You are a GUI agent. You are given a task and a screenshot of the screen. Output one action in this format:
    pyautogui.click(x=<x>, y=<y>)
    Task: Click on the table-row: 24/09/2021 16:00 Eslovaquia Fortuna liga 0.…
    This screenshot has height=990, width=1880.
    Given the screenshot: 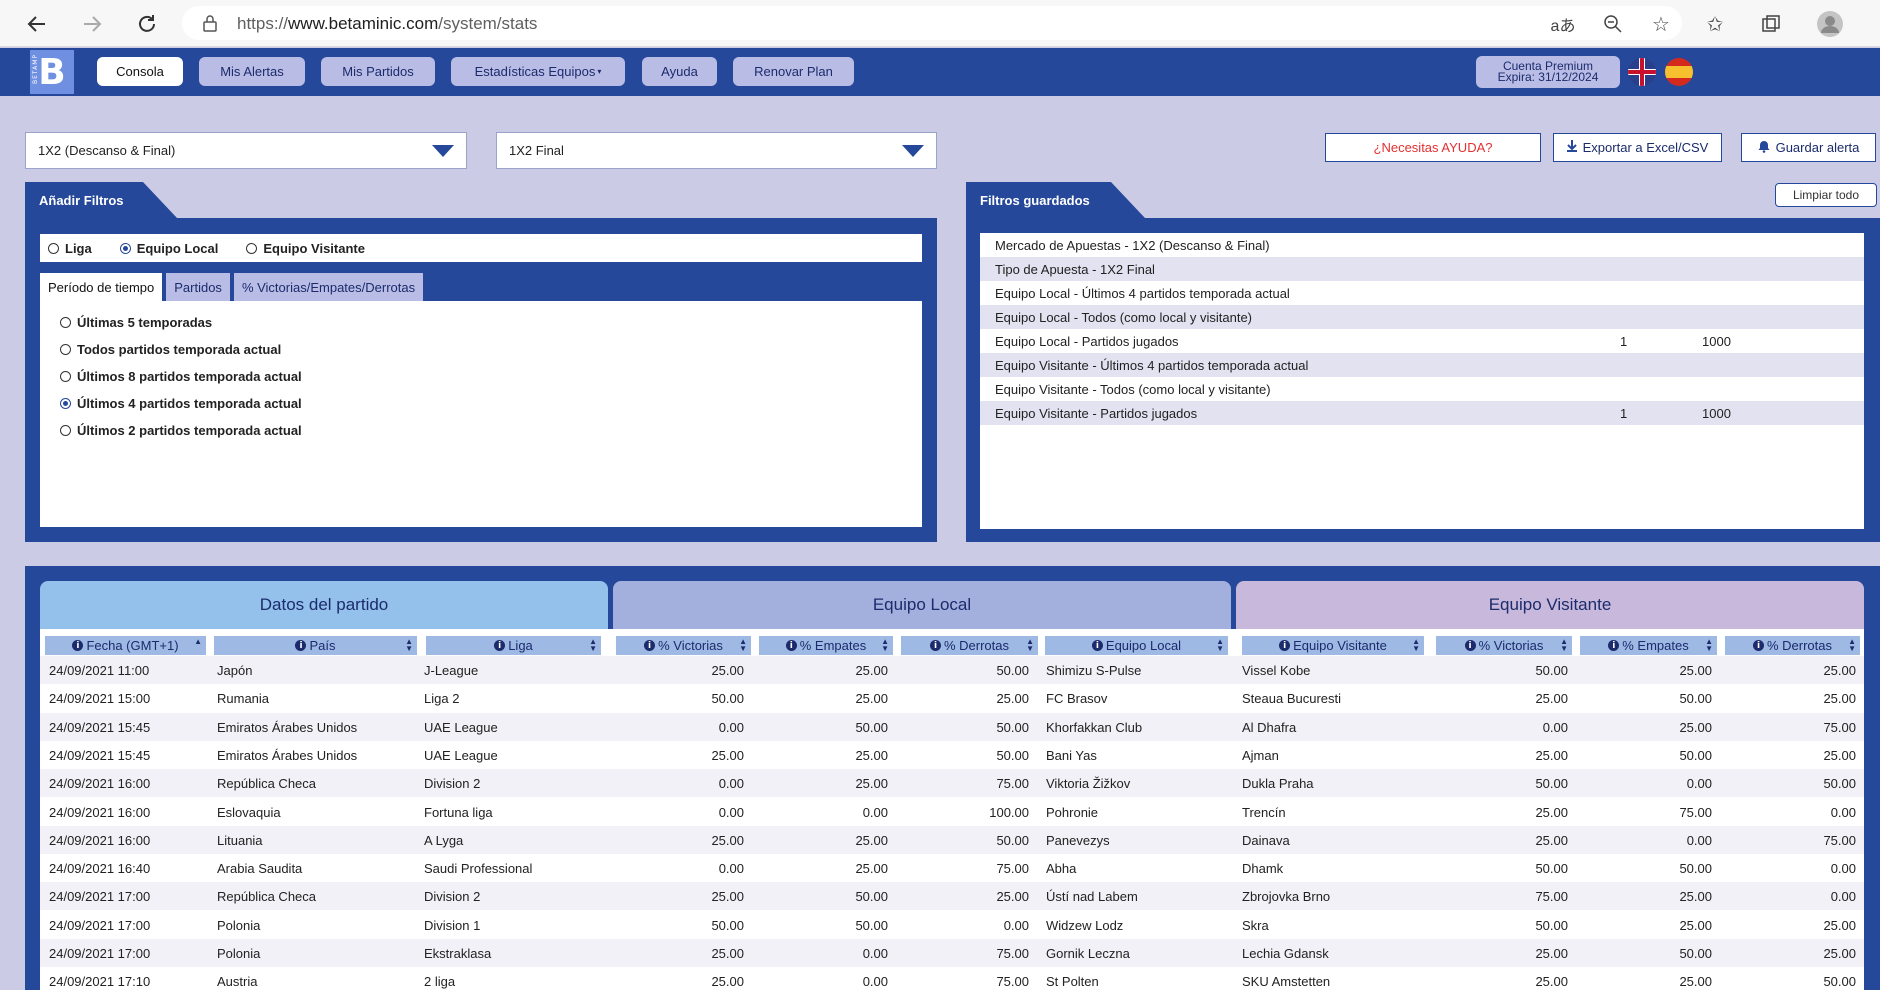 What is the action you would take?
    pyautogui.click(x=952, y=811)
    